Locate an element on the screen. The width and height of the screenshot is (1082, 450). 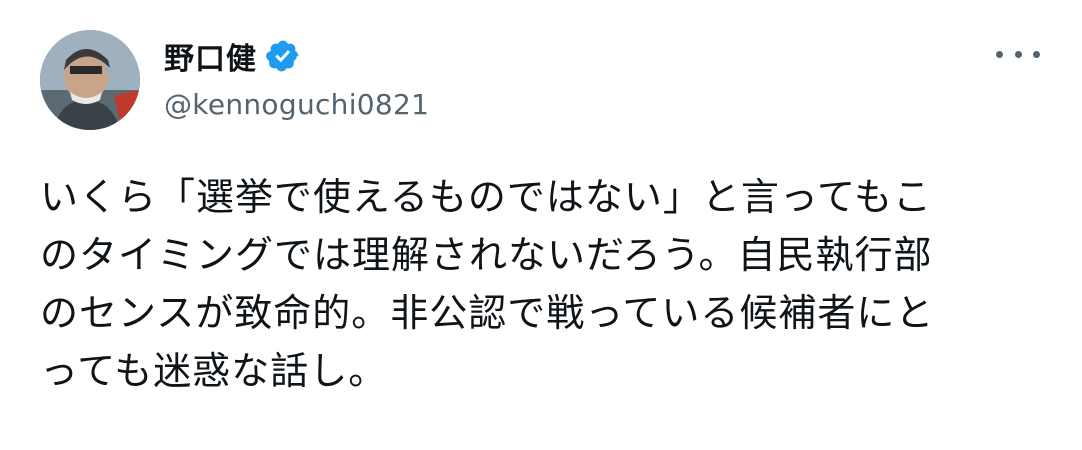
avatar is located at coordinates (90, 80).